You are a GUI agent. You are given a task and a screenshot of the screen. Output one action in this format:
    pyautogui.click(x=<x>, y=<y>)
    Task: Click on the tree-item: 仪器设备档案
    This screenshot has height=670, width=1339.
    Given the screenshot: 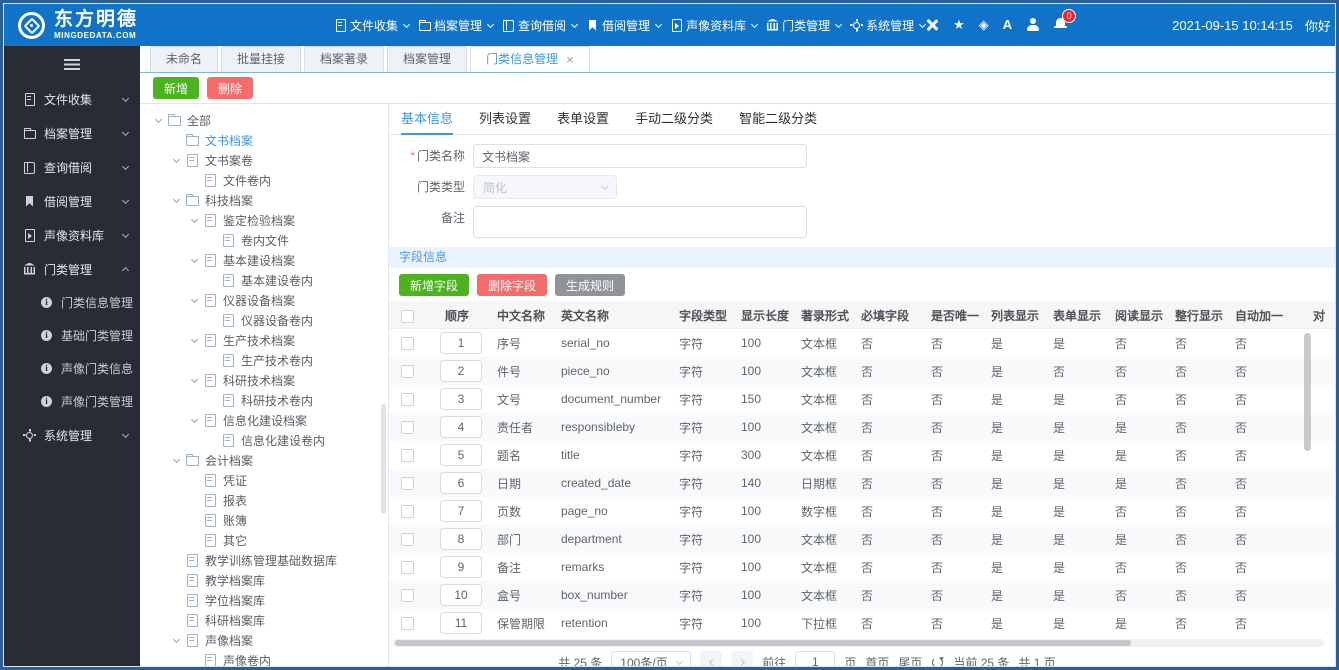 What is the action you would take?
    pyautogui.click(x=264, y=300)
    